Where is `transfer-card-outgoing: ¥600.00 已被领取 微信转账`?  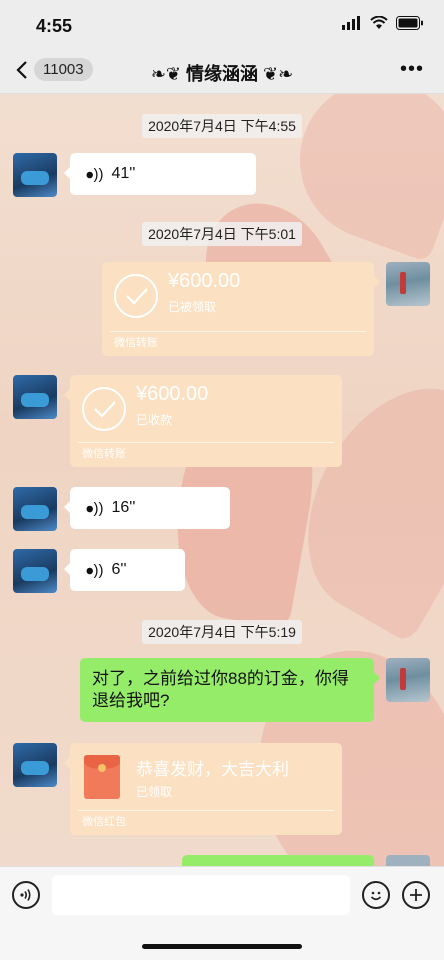
transfer-card-outgoing: ¥600.00 已被领取 微信转账 is located at coordinates (241, 309).